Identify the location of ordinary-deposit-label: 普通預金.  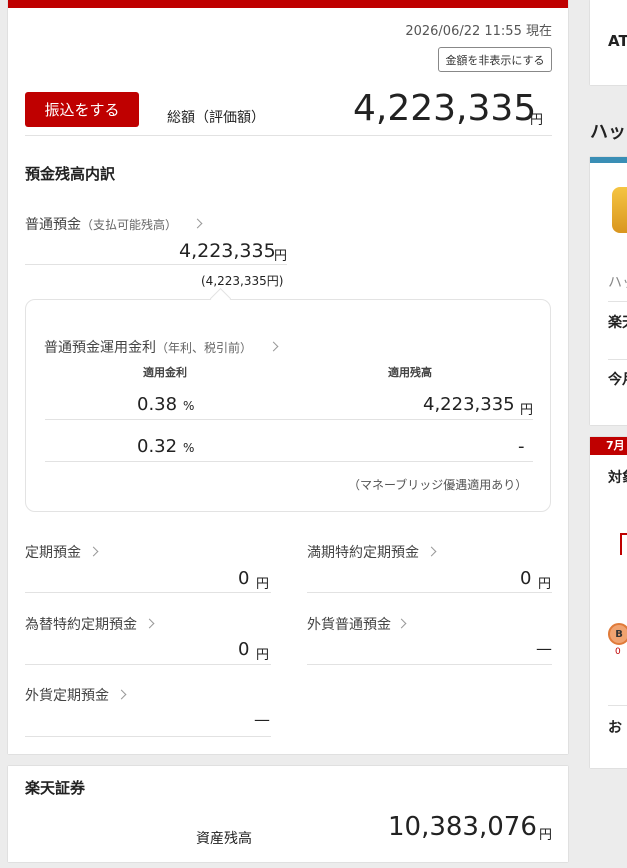
(53, 225).